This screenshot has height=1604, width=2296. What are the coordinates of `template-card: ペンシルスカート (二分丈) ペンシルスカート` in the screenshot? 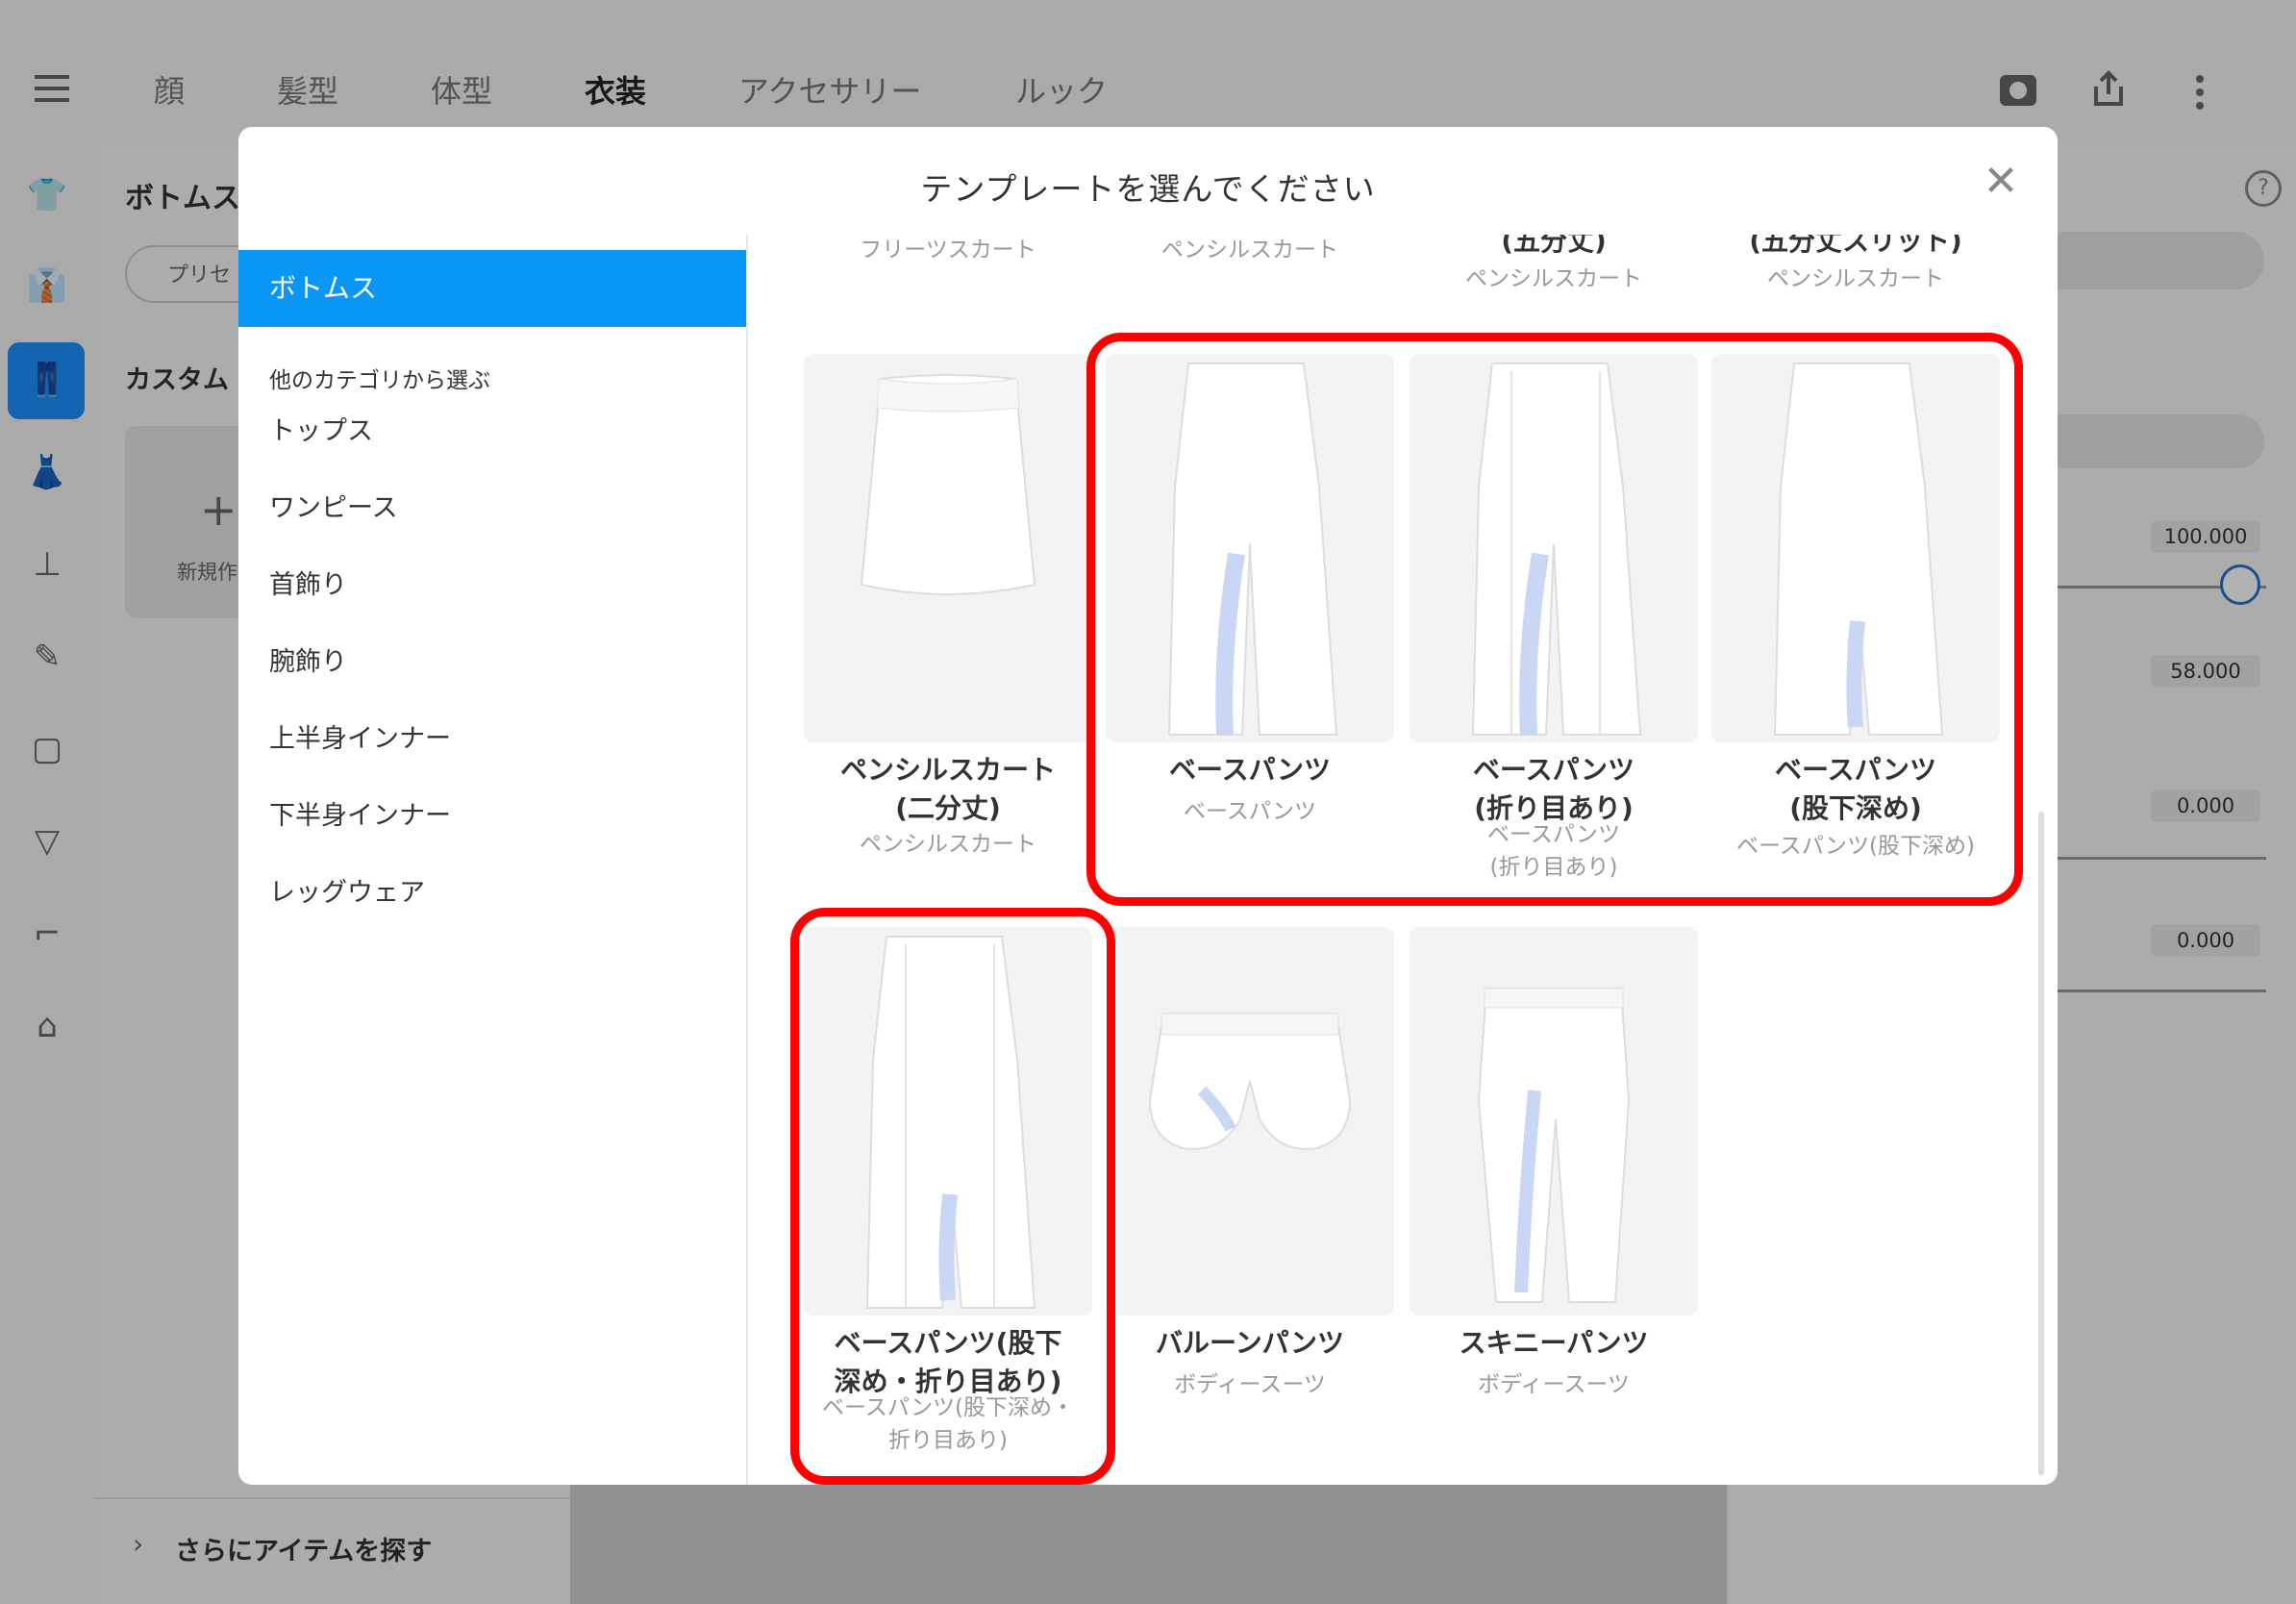 It's located at (948, 613).